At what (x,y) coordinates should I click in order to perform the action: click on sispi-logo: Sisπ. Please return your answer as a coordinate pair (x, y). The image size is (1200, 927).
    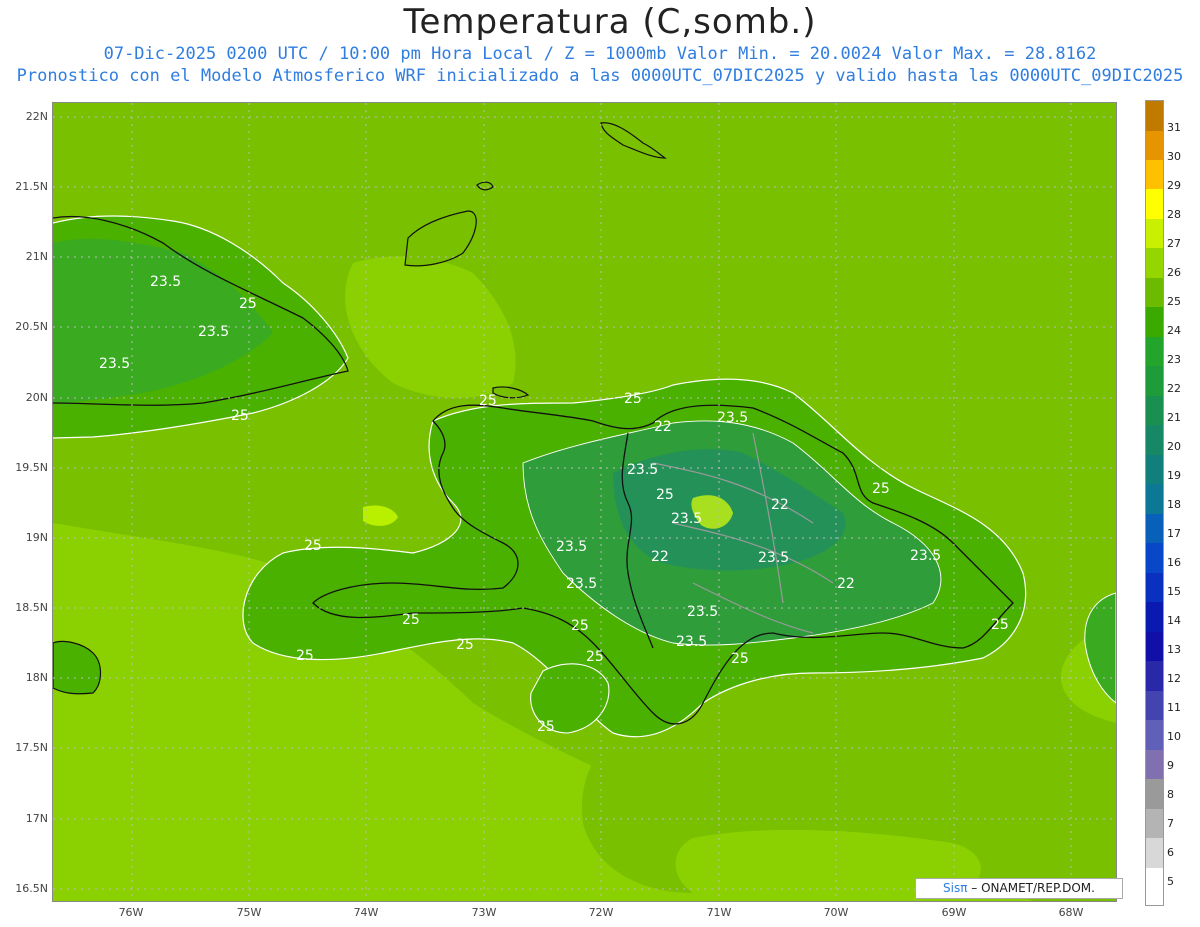
    Looking at the image, I should click on (955, 888).